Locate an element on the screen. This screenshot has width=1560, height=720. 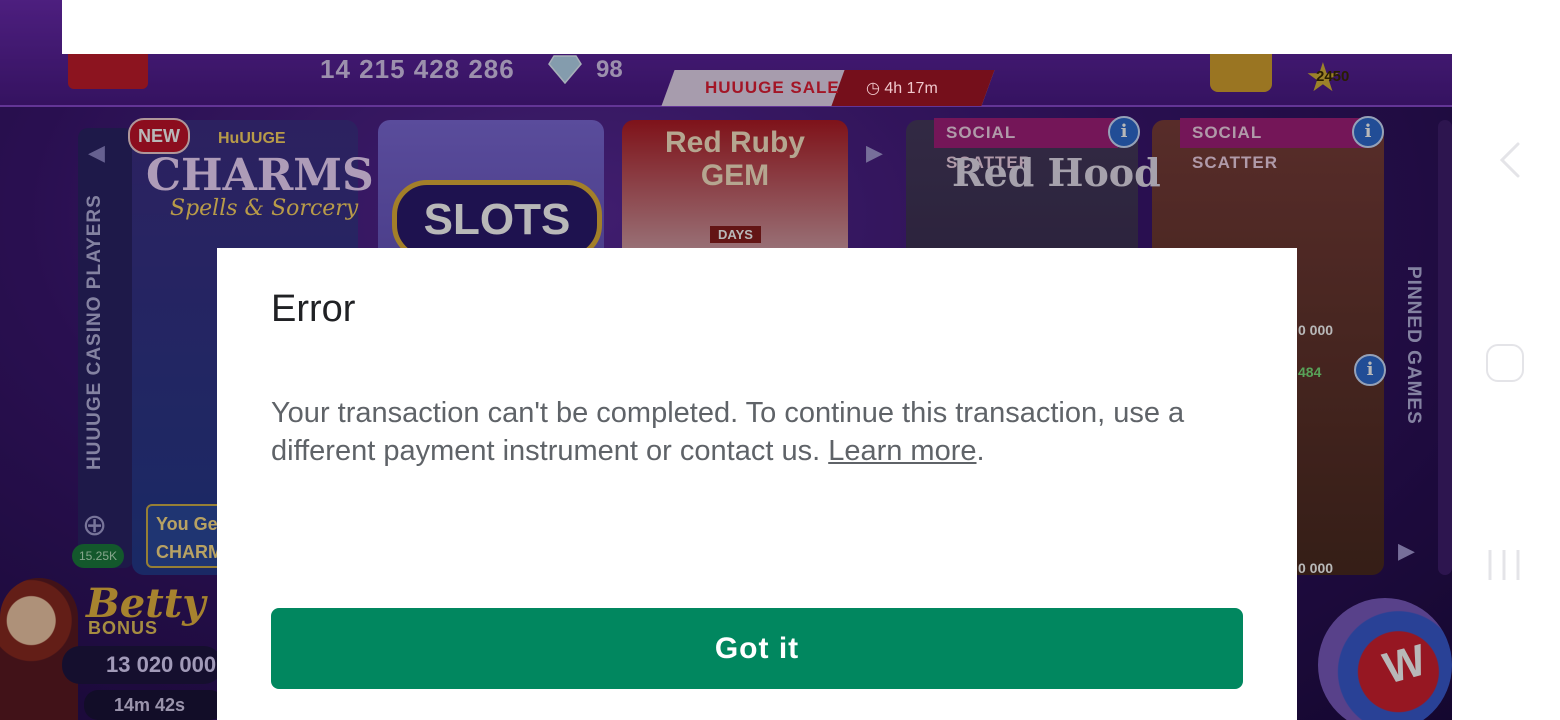
status-strip is located at coordinates (757, 27).